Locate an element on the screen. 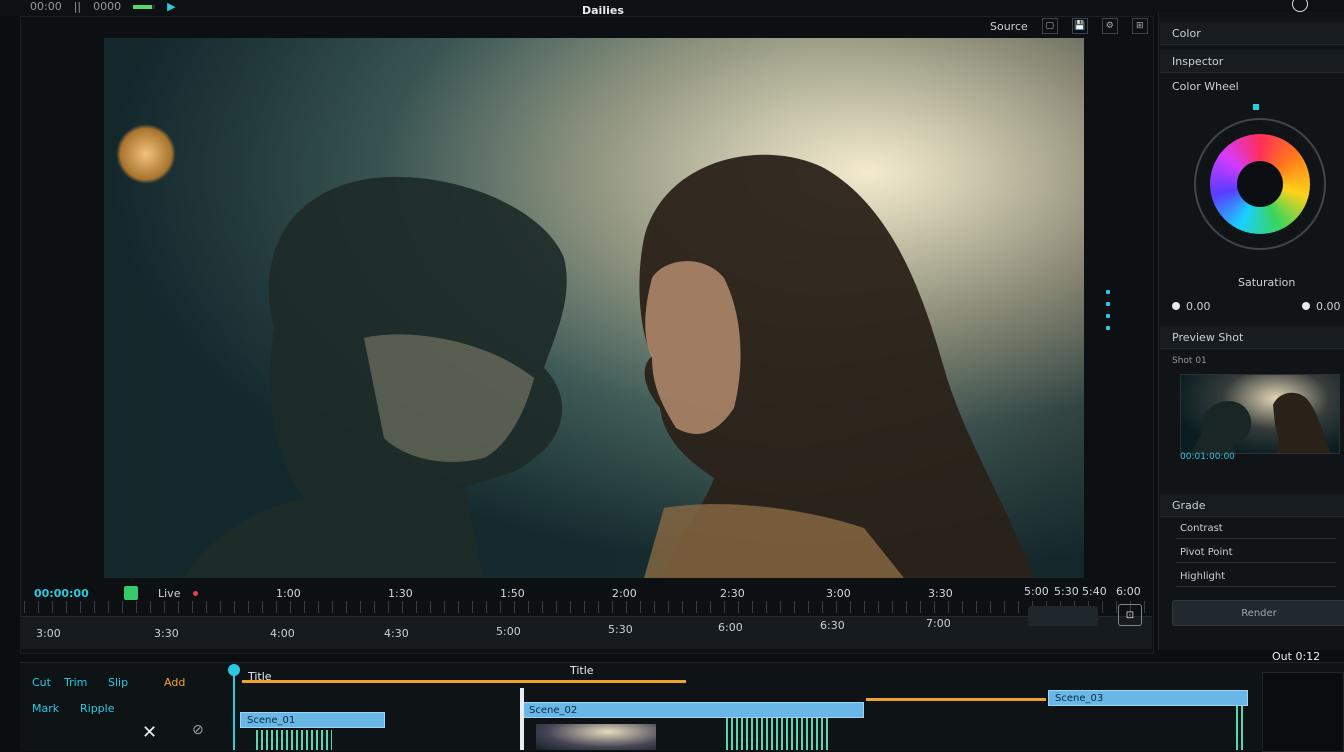 The width and height of the screenshot is (1344, 752). viewer-header: Source ▢ 💾 ⚙ ⊞ is located at coordinates (1069, 26).